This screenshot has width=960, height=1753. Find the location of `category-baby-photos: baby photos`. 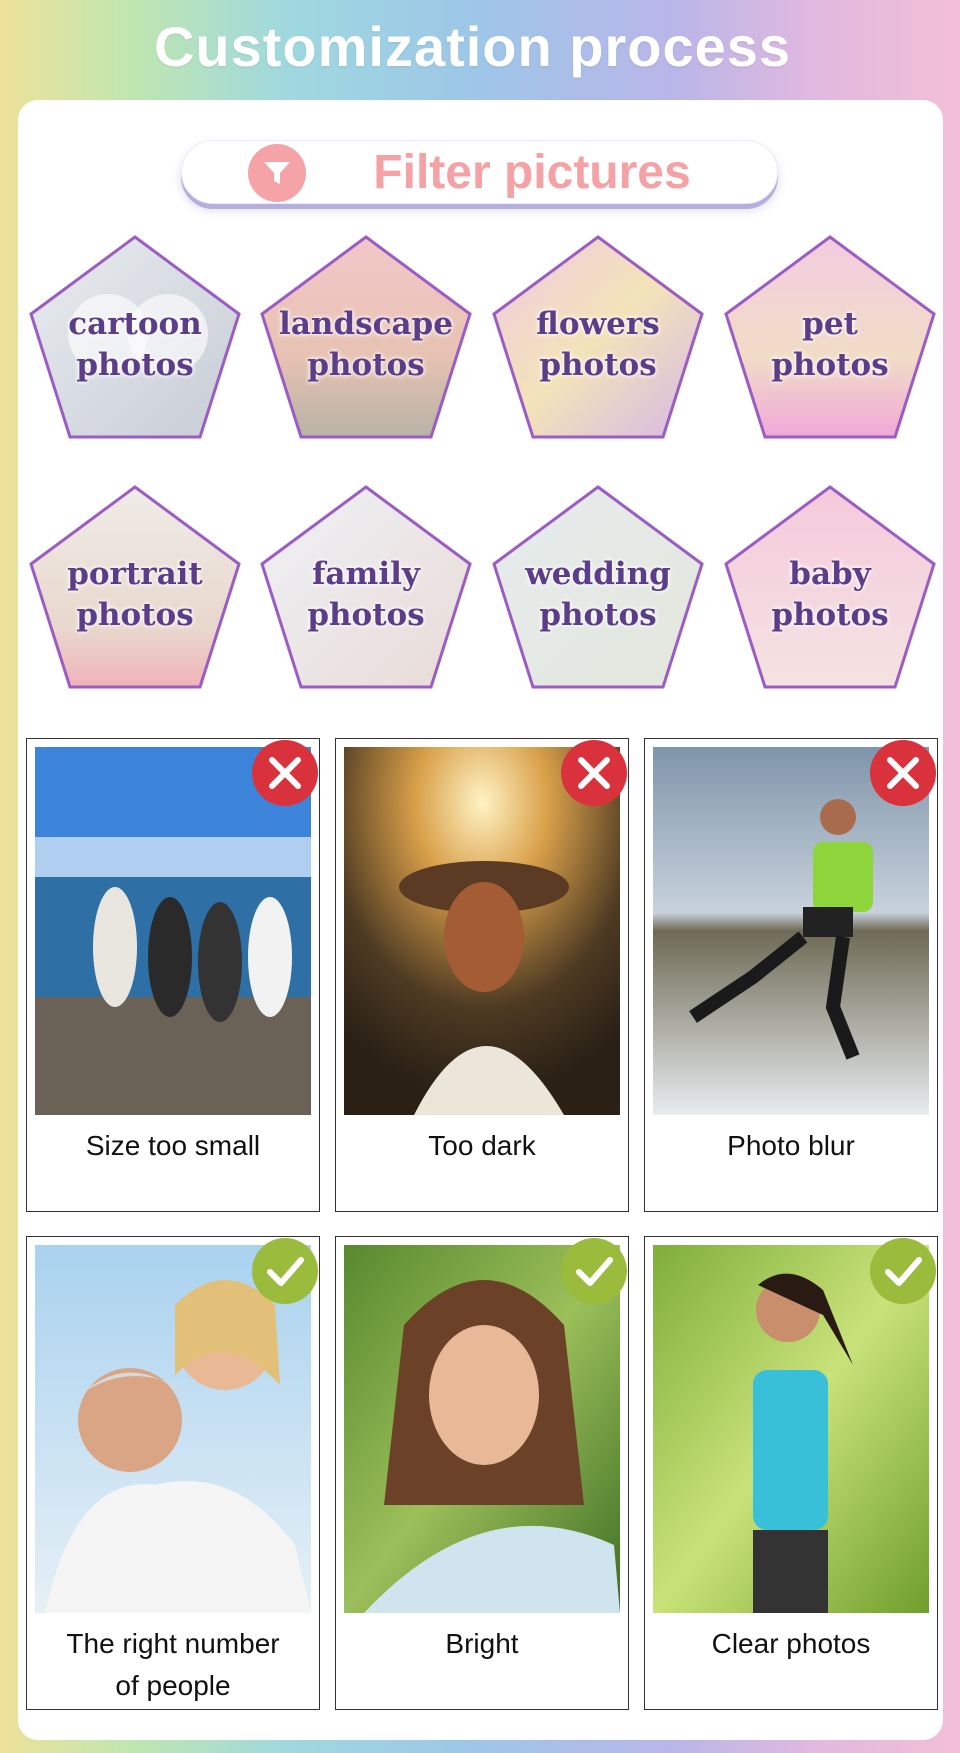

category-baby-photos: baby photos is located at coordinates (830, 587).